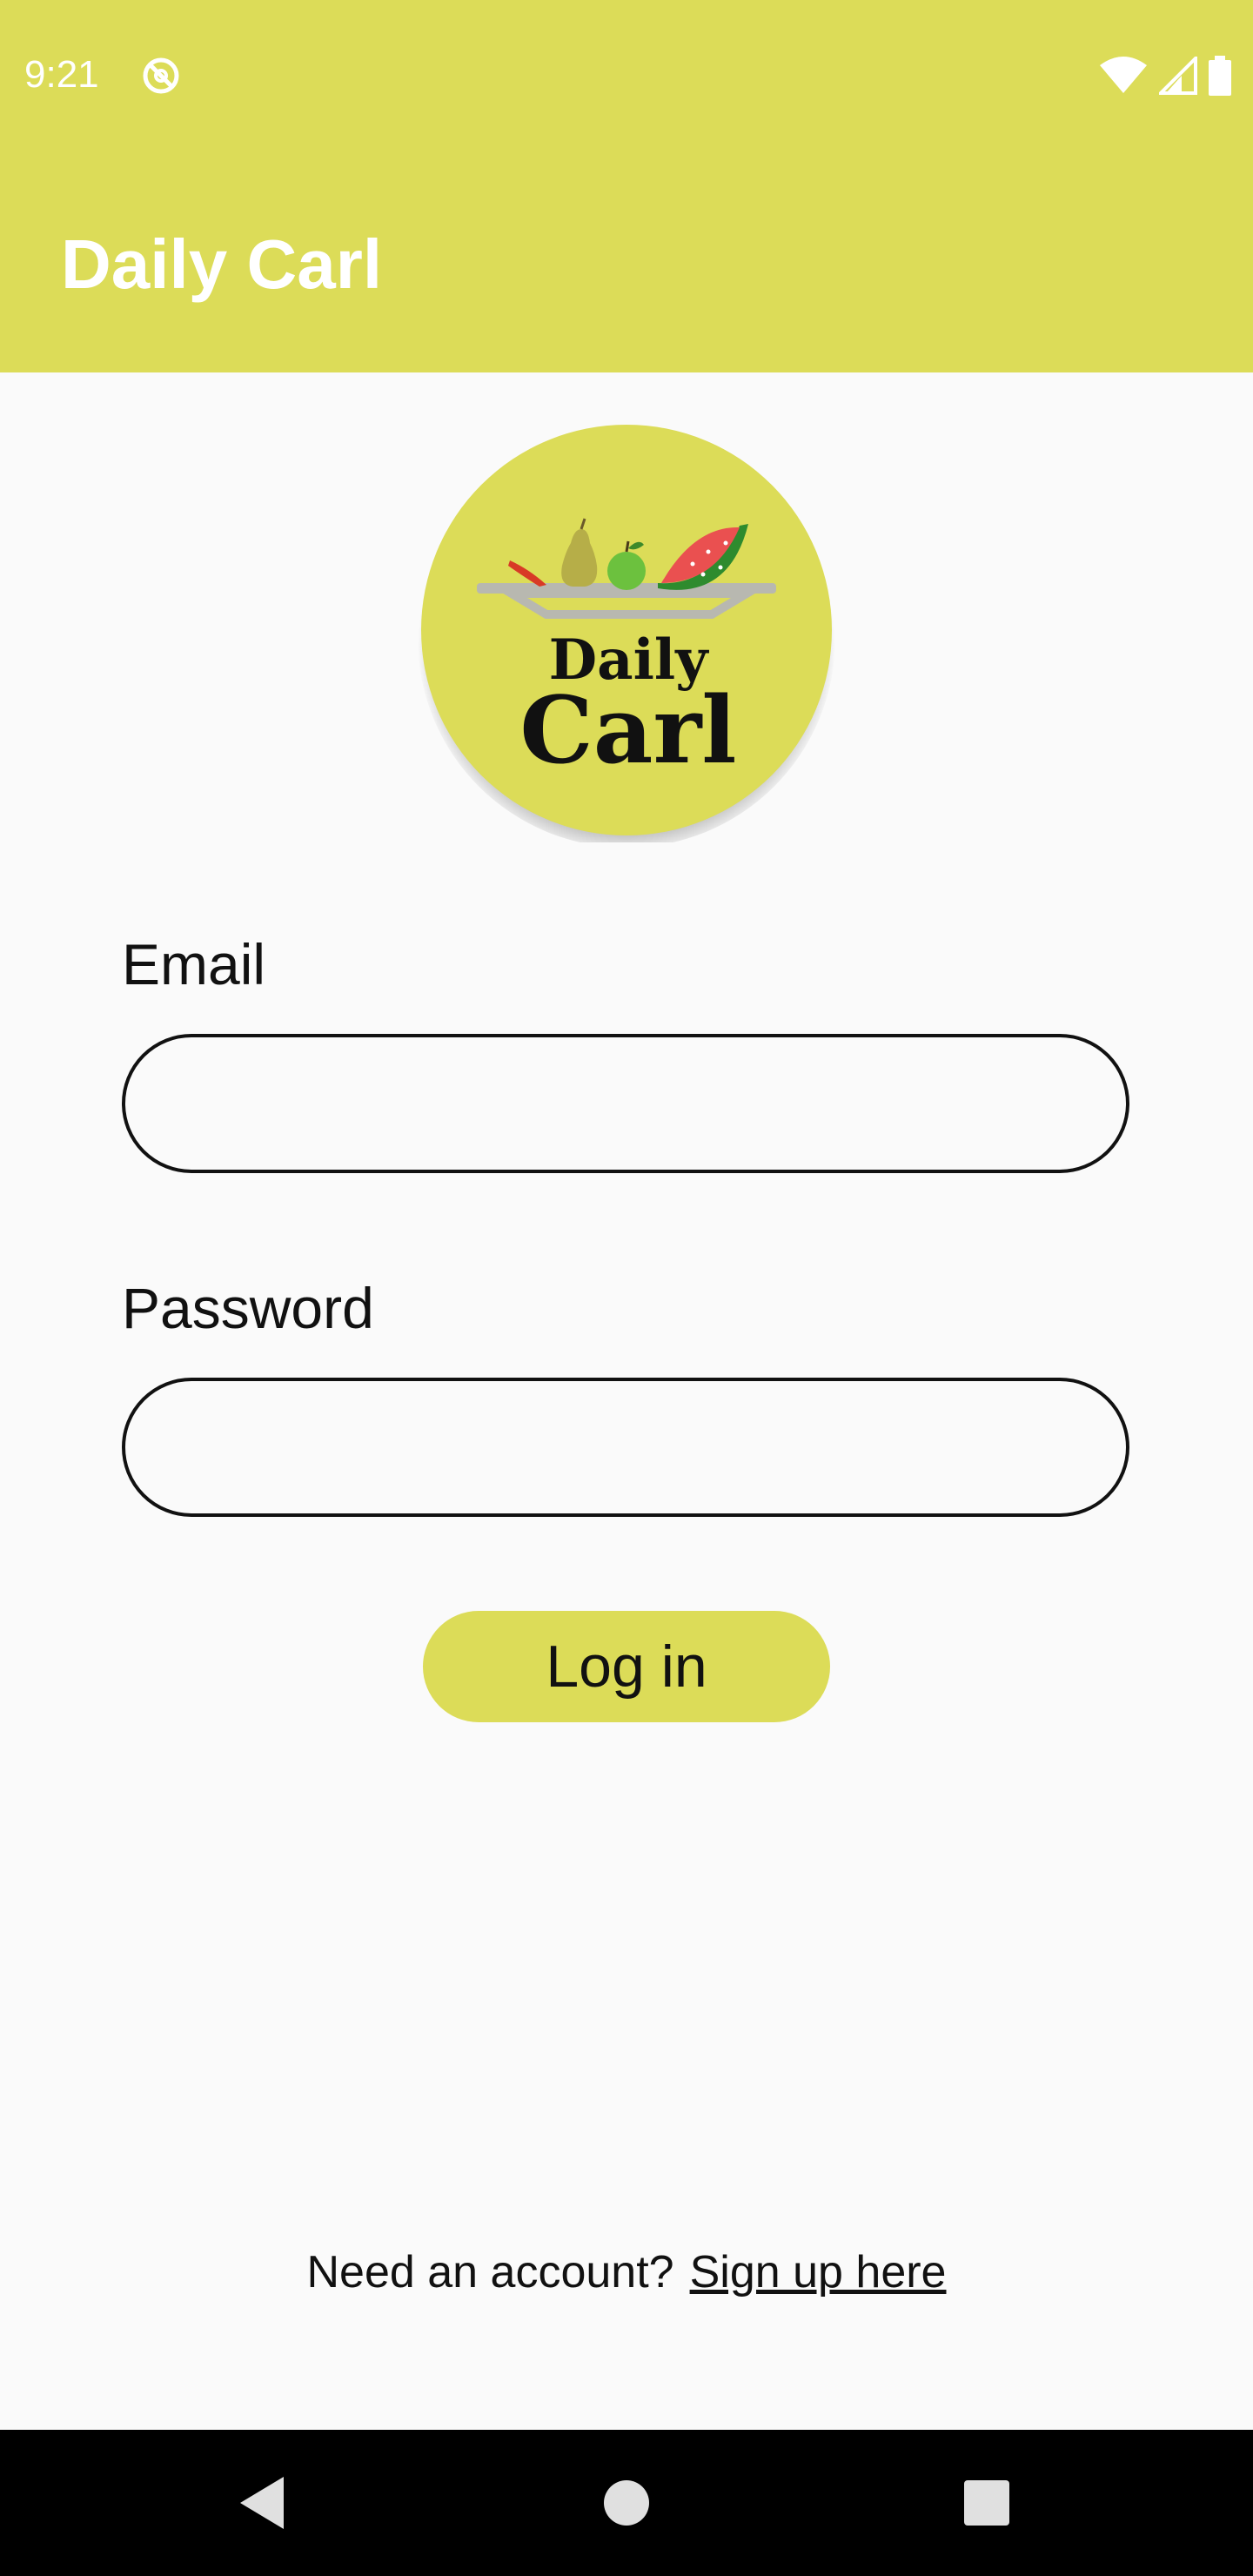 Image resolution: width=1253 pixels, height=2576 pixels. I want to click on sync-disabled-icon, so click(161, 75).